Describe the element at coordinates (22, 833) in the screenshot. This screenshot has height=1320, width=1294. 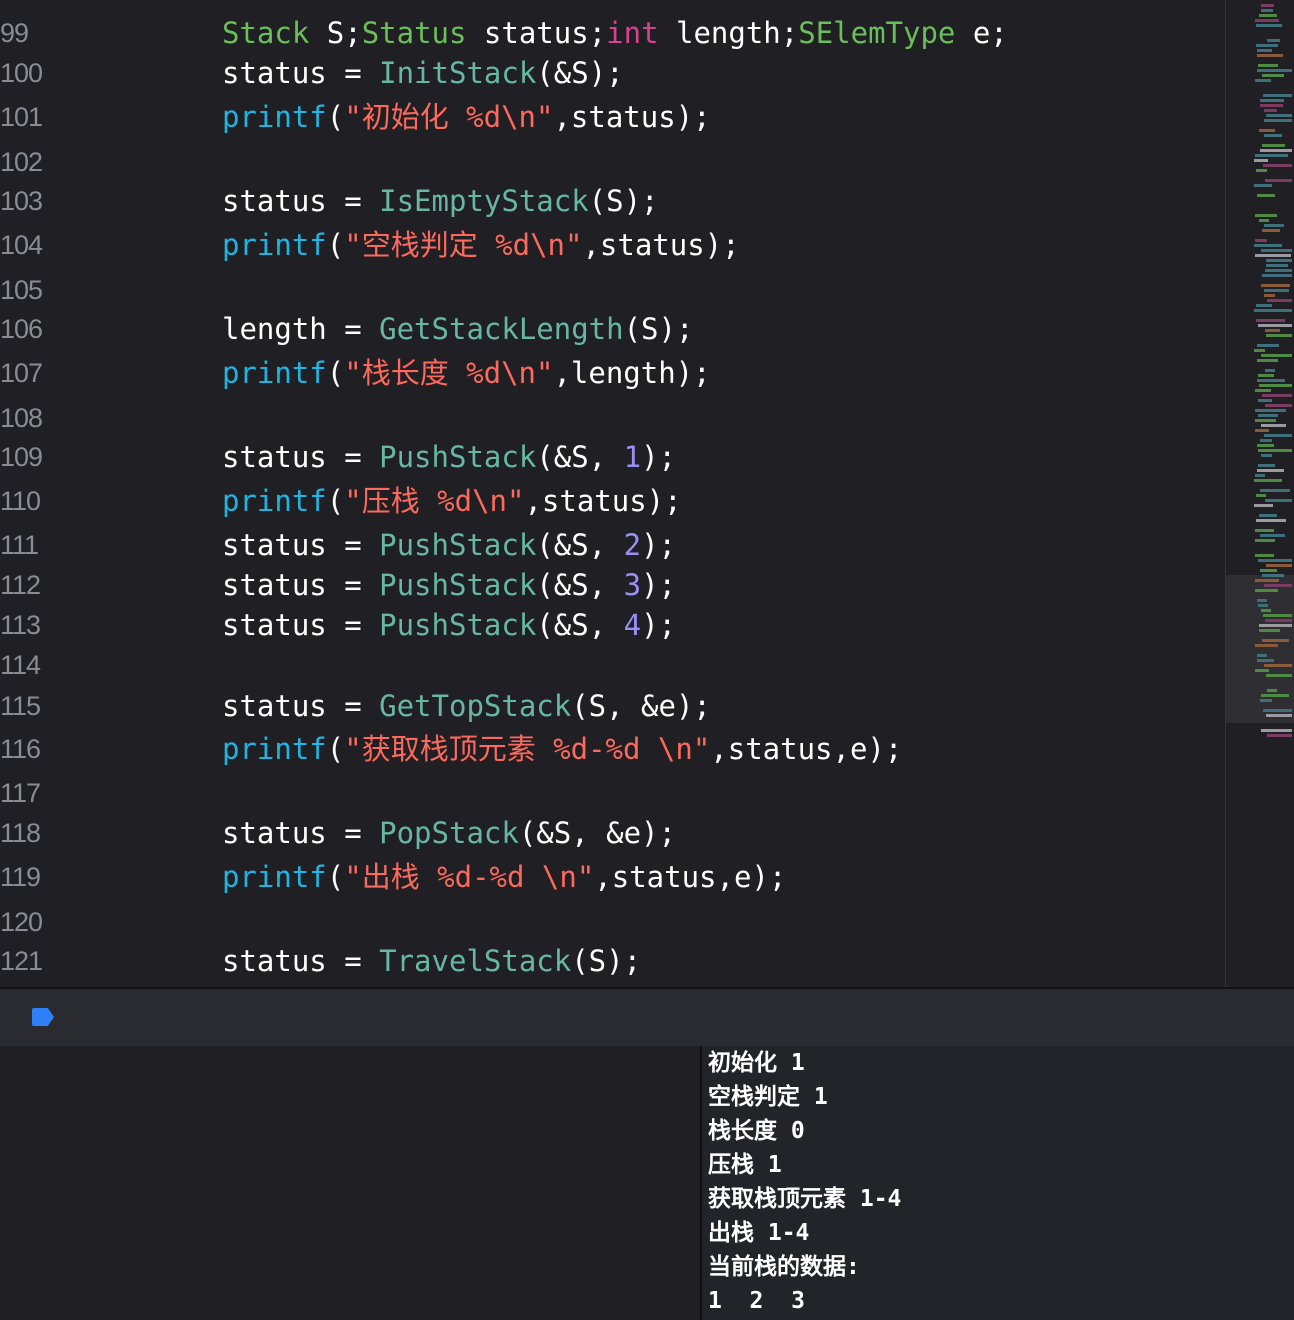
I see `line-number: 118` at that location.